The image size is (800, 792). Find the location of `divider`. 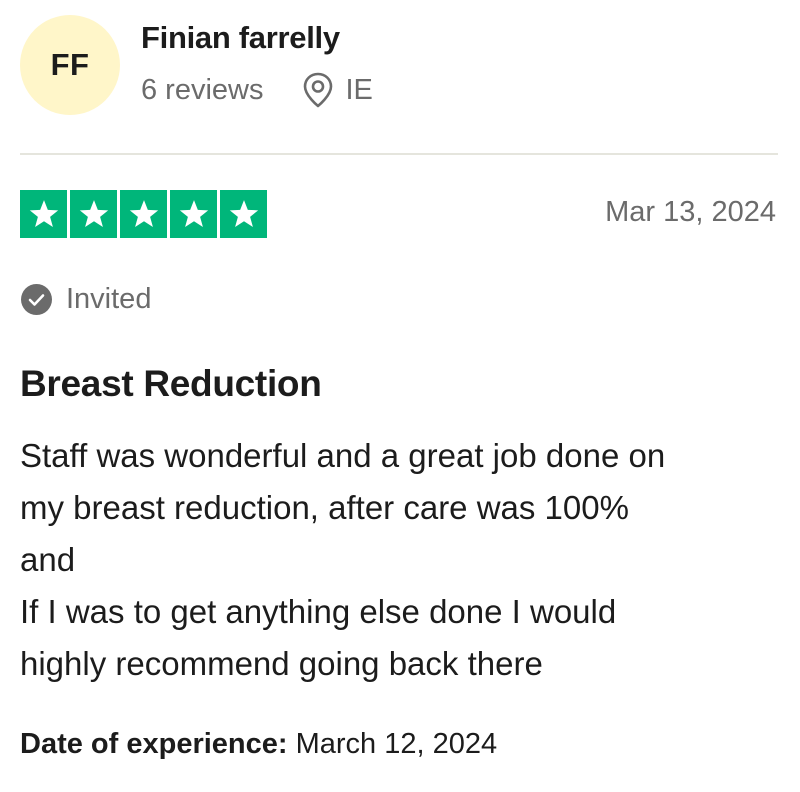

divider is located at coordinates (399, 154).